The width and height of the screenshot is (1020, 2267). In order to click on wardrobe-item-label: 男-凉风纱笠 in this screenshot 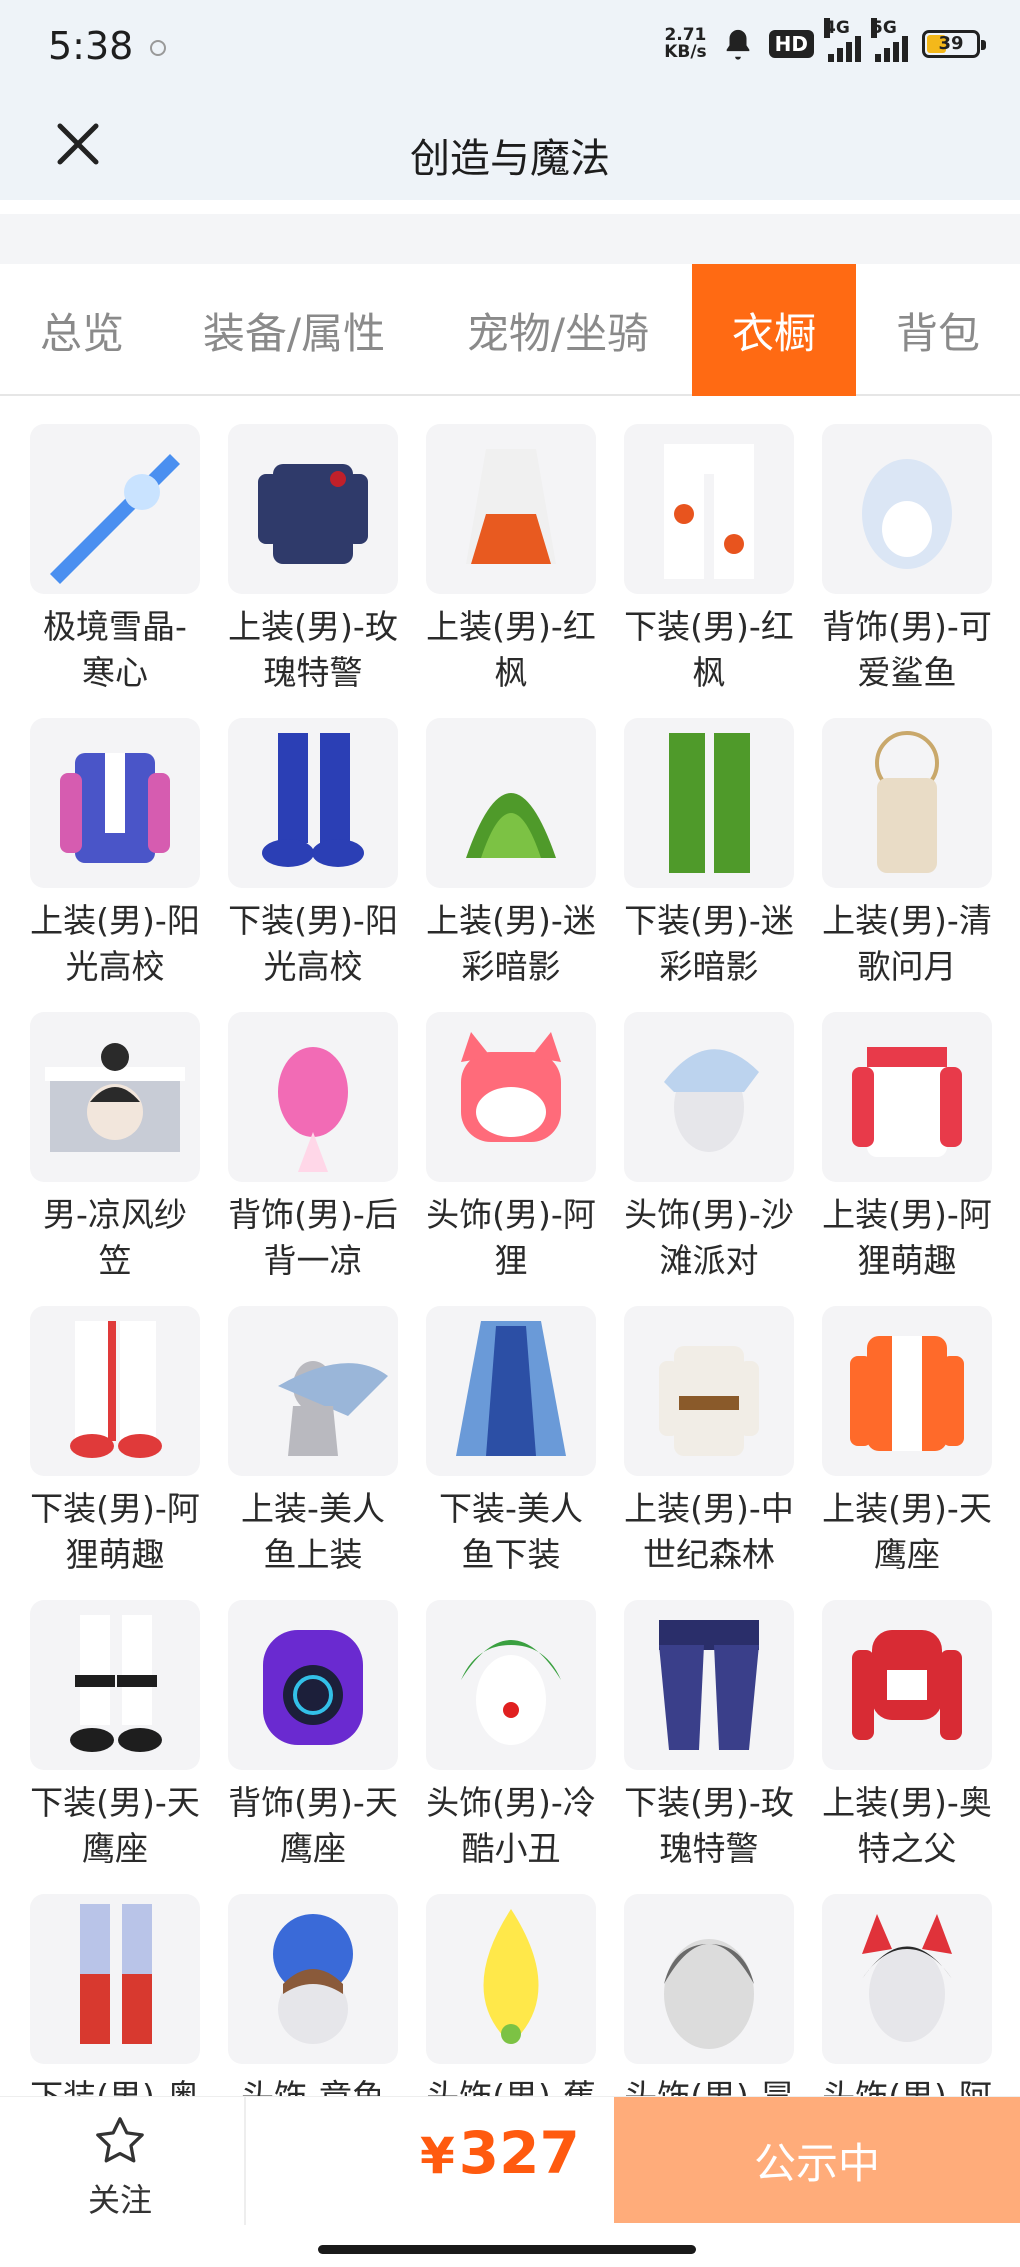, I will do `click(115, 1237)`.